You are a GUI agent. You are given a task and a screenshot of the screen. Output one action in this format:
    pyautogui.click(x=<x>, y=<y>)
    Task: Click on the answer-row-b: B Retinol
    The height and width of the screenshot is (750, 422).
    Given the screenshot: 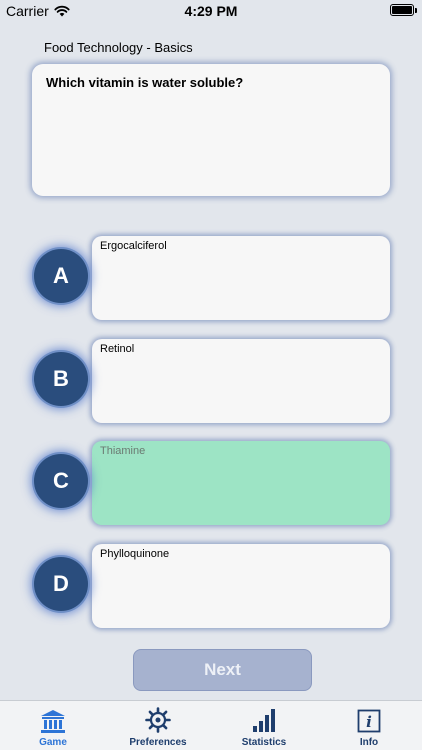 What is the action you would take?
    pyautogui.click(x=211, y=381)
    